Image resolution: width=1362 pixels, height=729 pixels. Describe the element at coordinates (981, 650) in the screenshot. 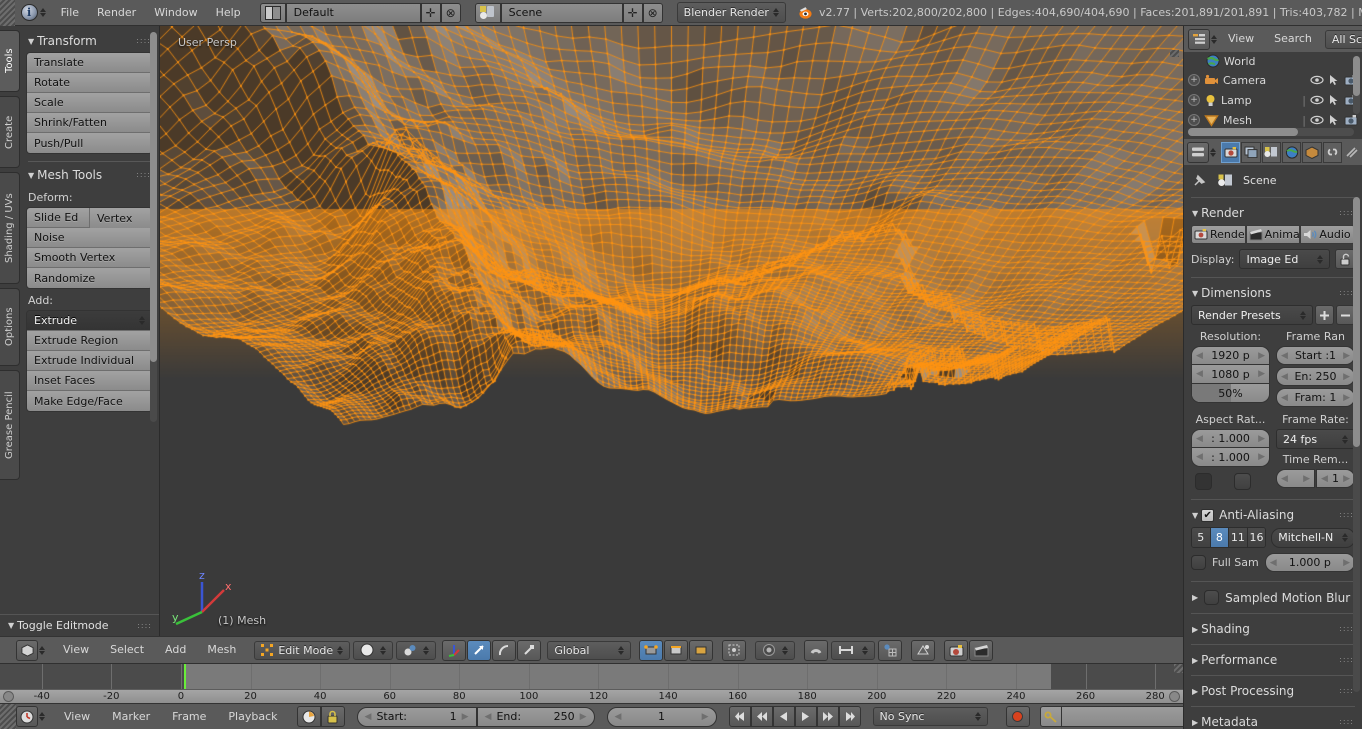

I see `render-animation-icon` at that location.